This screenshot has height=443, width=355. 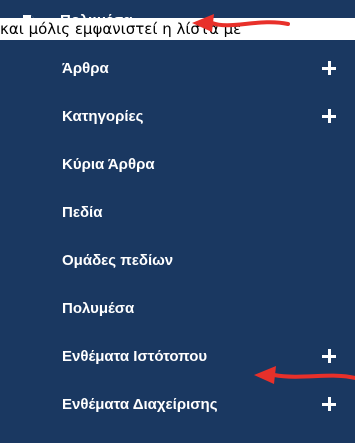 I want to click on annotation-arrow-top, so click(x=241, y=23).